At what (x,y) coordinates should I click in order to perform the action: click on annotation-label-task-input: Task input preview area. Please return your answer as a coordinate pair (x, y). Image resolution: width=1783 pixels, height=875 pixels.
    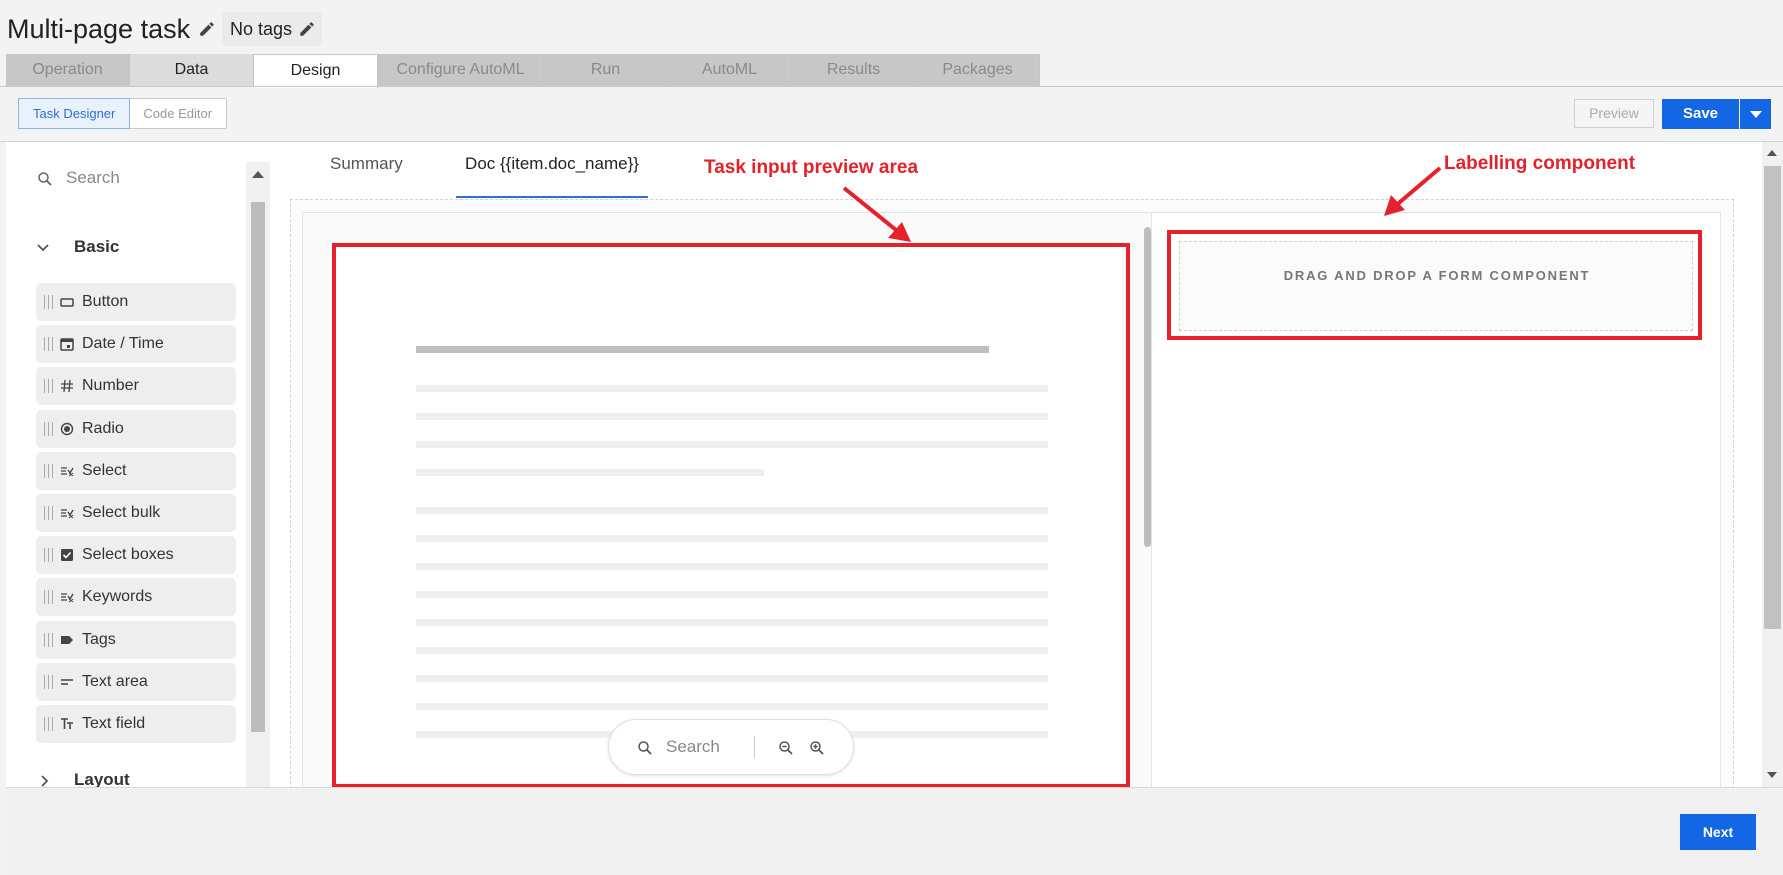
    Looking at the image, I should click on (811, 167).